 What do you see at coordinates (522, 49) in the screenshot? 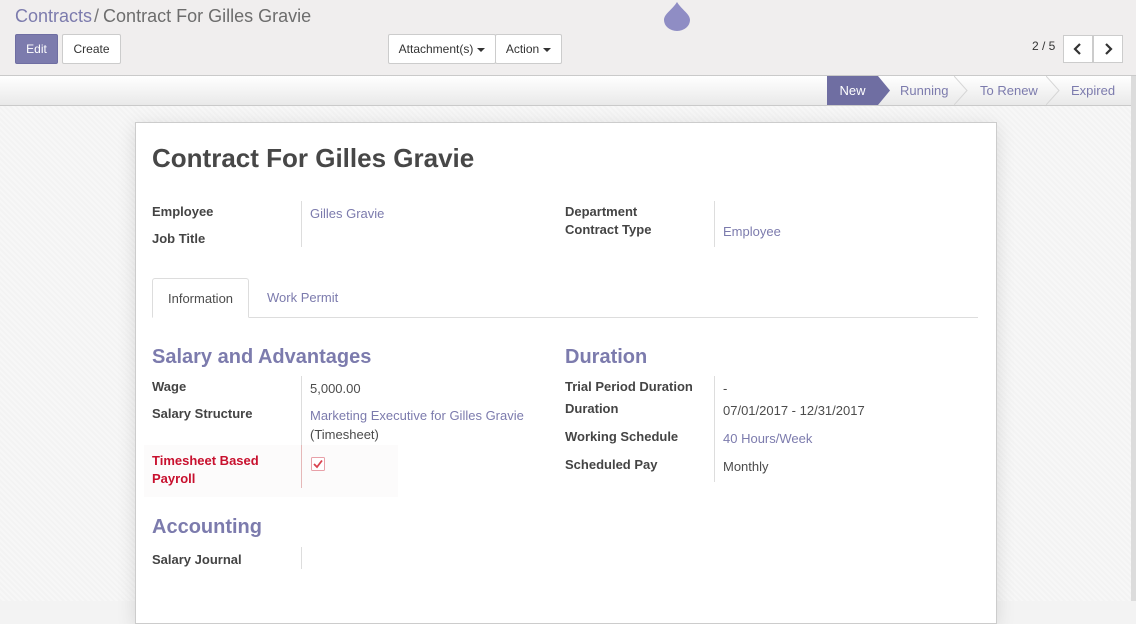
I see `action-label: Action` at bounding box center [522, 49].